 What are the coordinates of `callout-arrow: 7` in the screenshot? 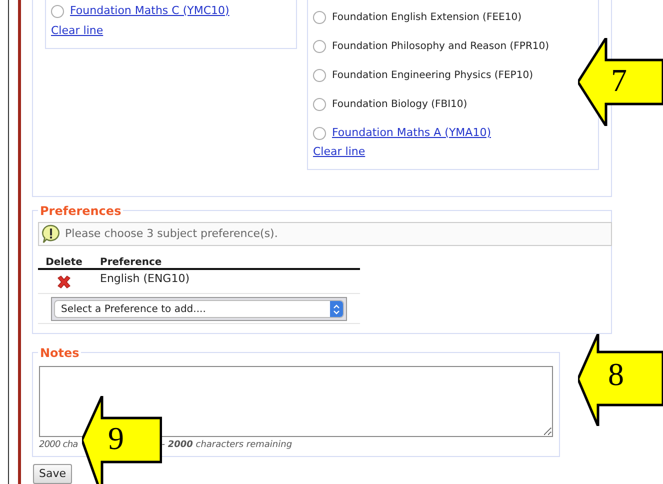 It's located at (620, 82).